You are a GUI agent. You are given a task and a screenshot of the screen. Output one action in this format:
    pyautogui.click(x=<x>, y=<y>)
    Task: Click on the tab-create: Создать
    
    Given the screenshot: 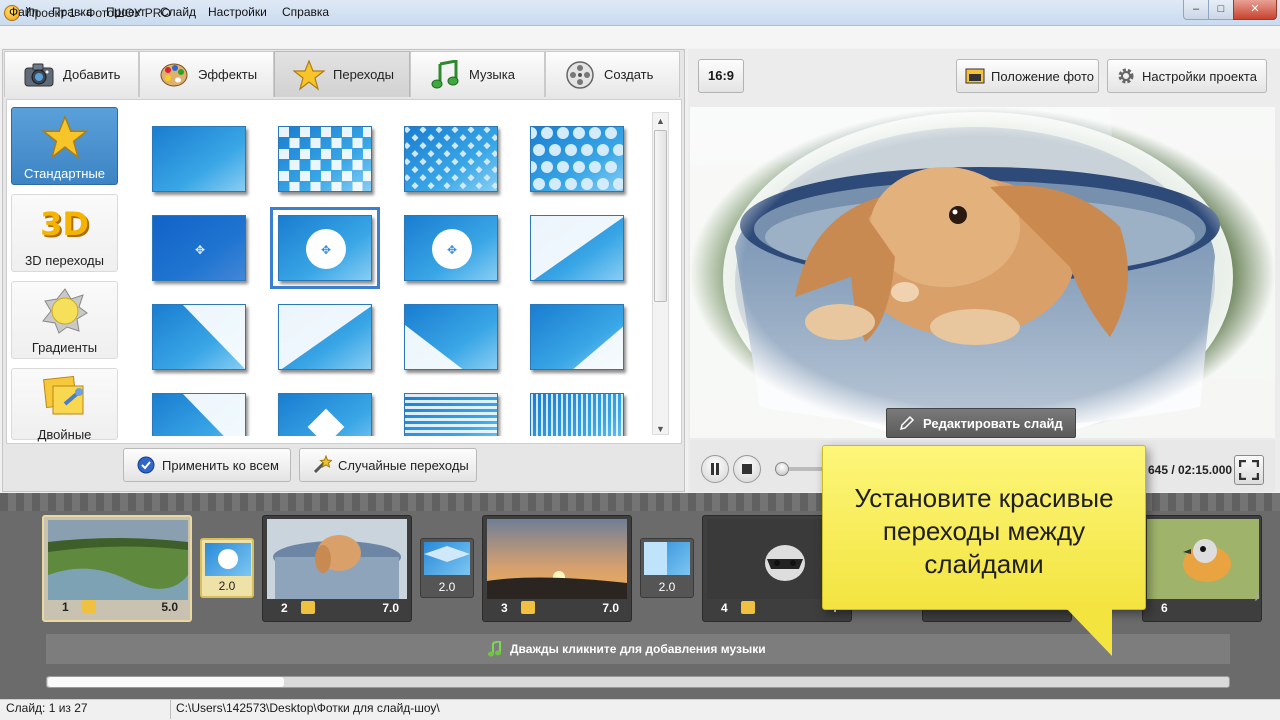 What is the action you would take?
    pyautogui.click(x=612, y=74)
    